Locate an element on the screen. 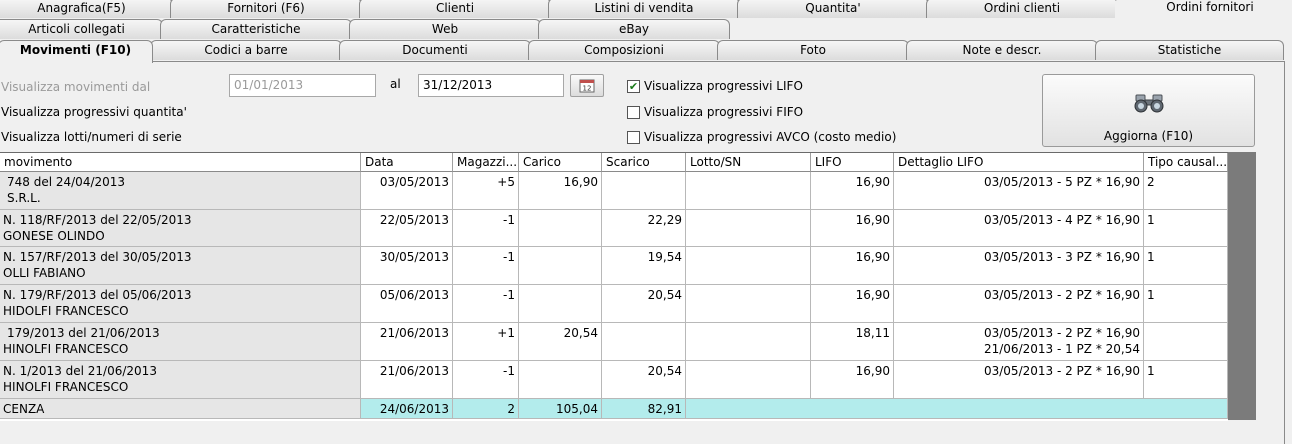 The image size is (1292, 444). table-row-4-lifo: 18,11 is located at coordinates (852, 342).